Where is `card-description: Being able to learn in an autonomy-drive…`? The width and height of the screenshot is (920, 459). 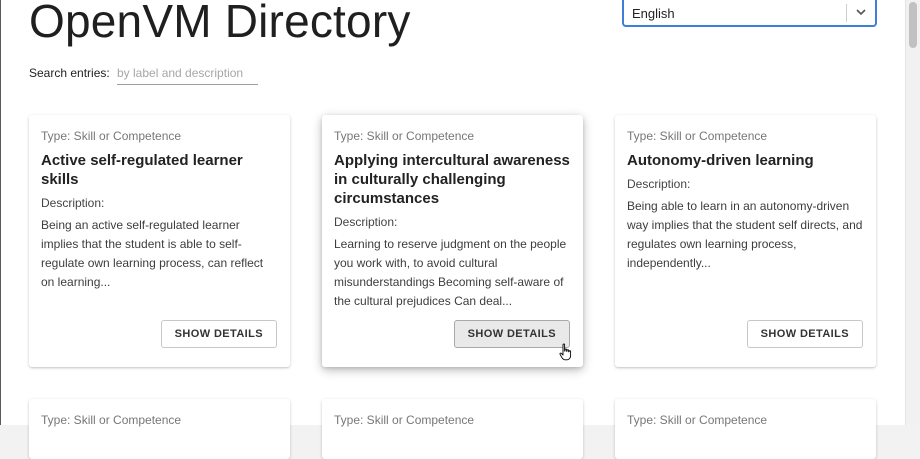
card-description: Being able to learn in an autonomy-drive… is located at coordinates (745, 234).